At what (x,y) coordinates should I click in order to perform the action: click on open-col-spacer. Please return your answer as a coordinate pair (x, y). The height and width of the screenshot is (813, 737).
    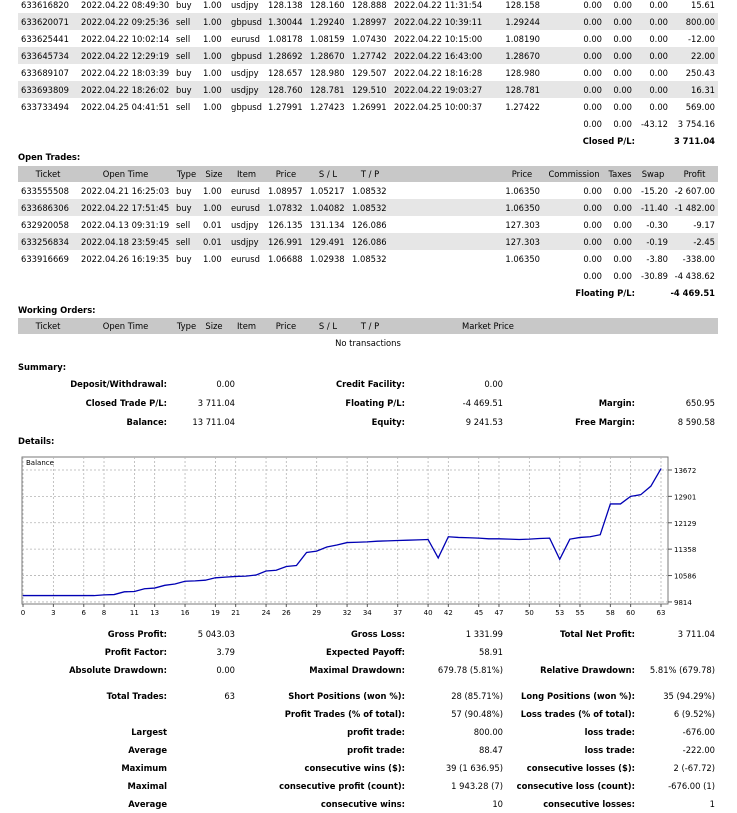
    Looking at the image, I should click on (446, 174).